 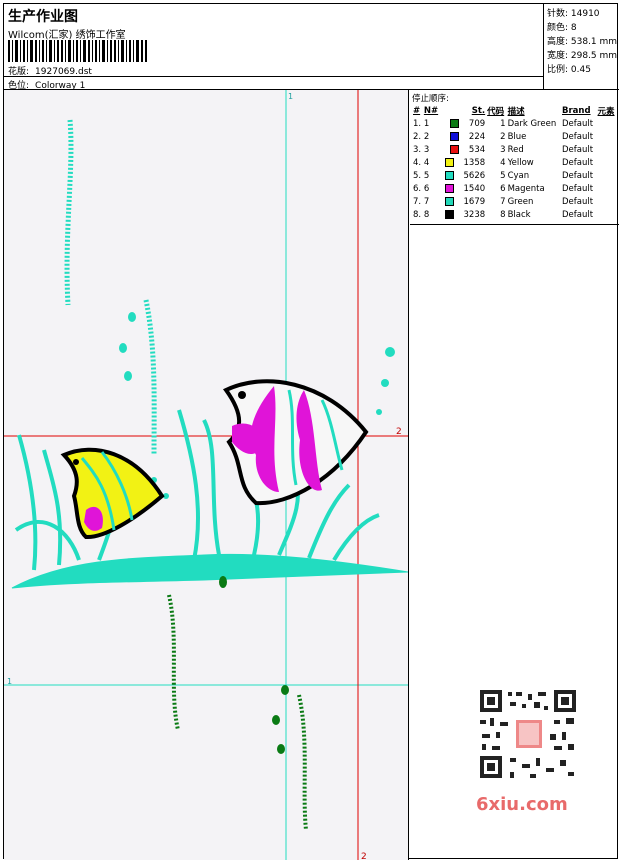 What do you see at coordinates (417, 136) in the screenshot?
I see `row-index: 2.` at bounding box center [417, 136].